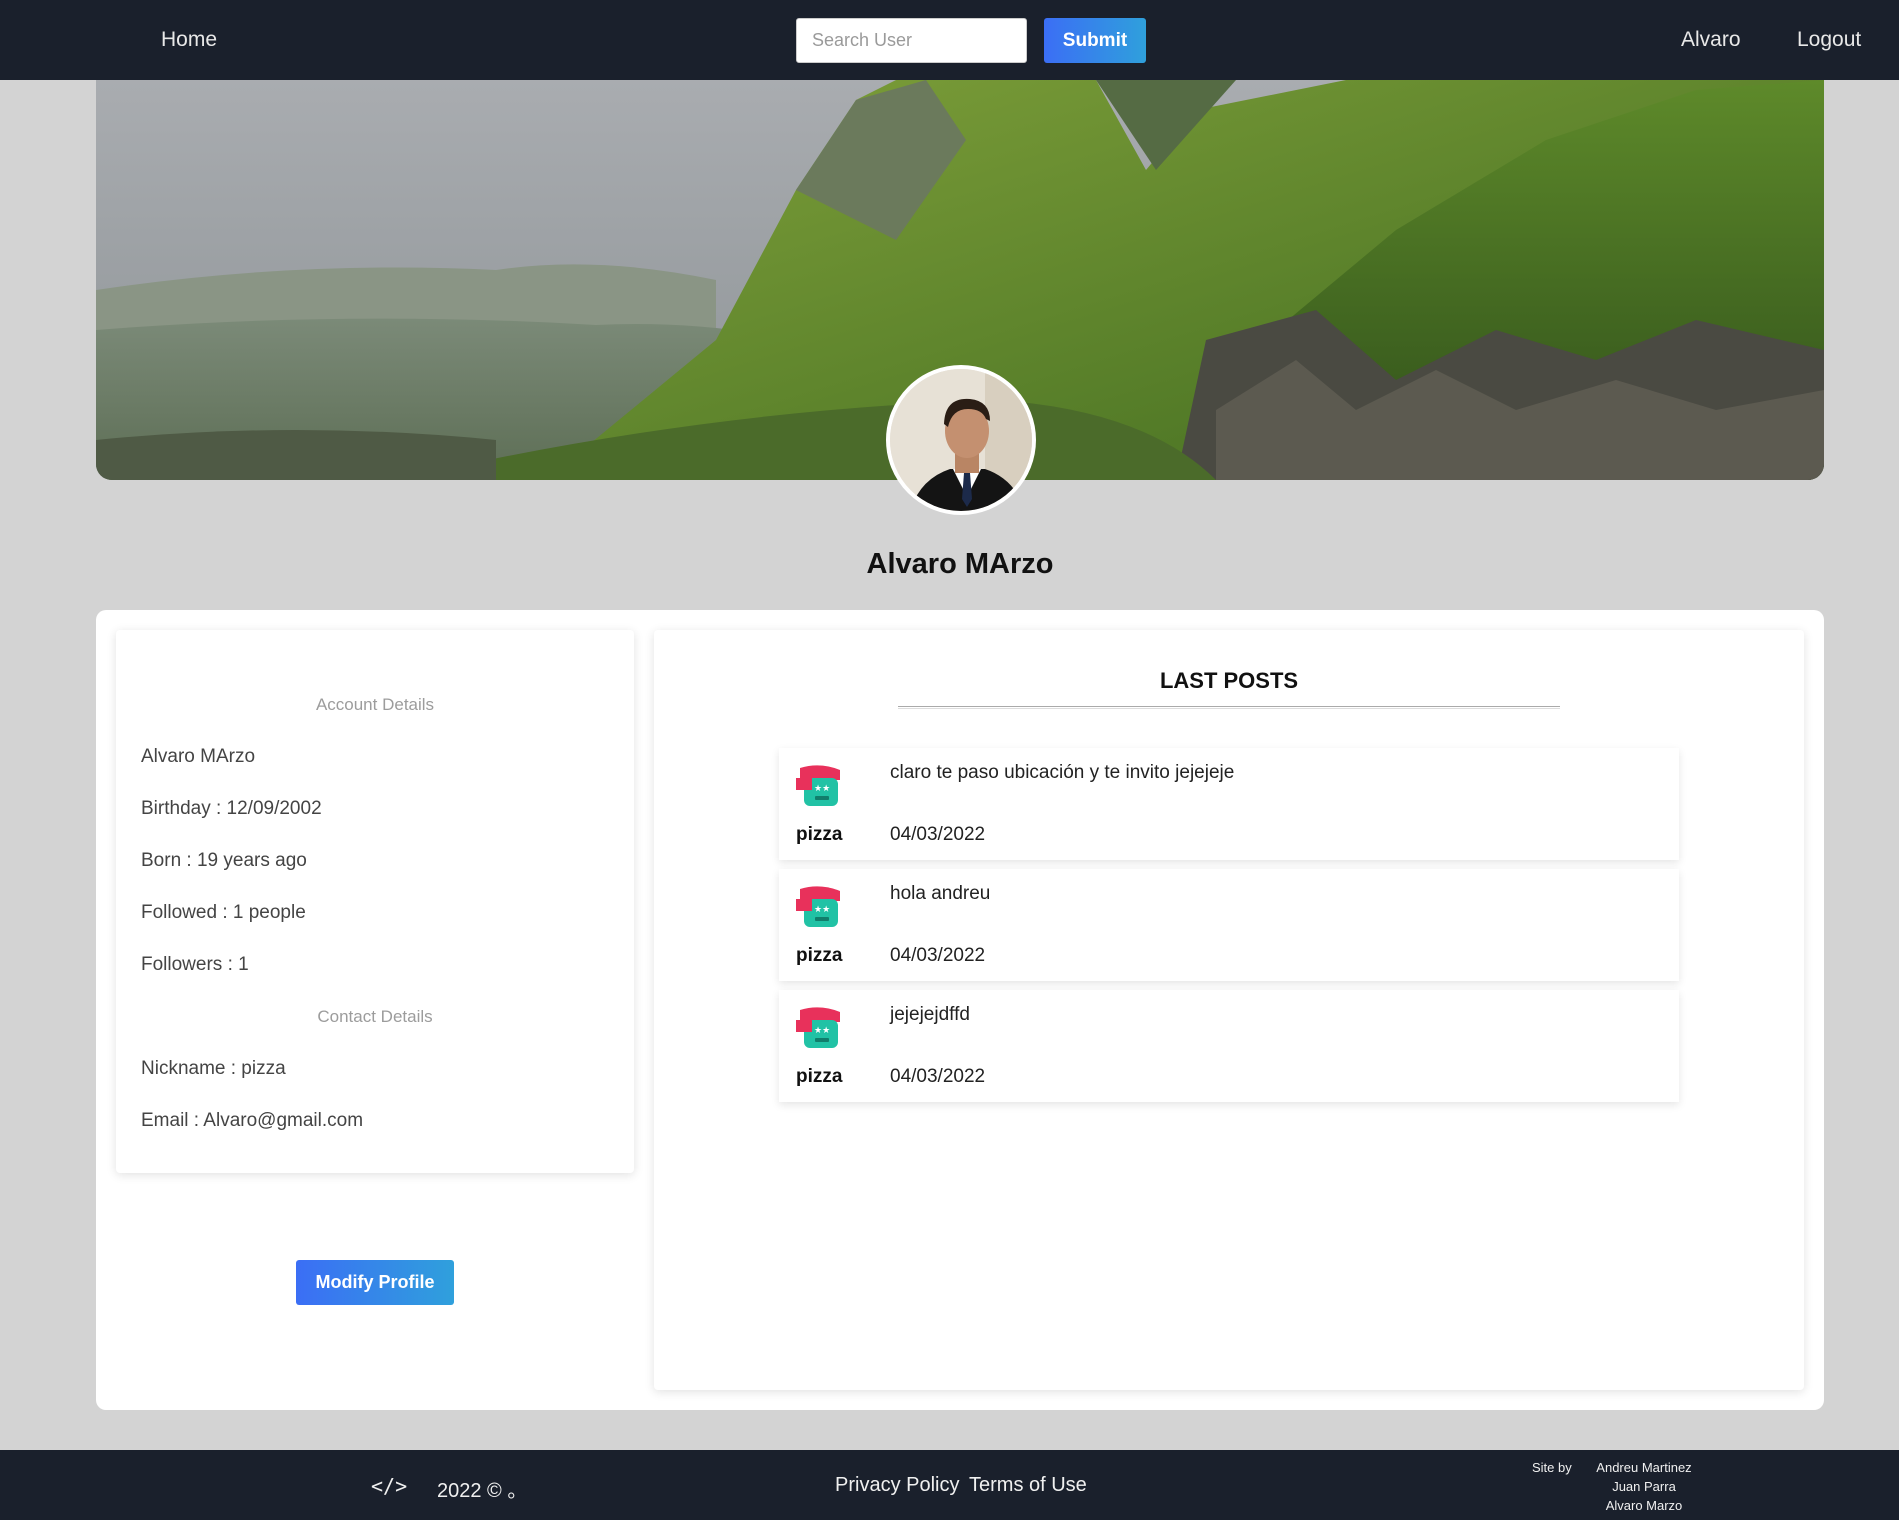 This screenshot has height=1520, width=1899. I want to click on nav-home-link: Home, so click(189, 40).